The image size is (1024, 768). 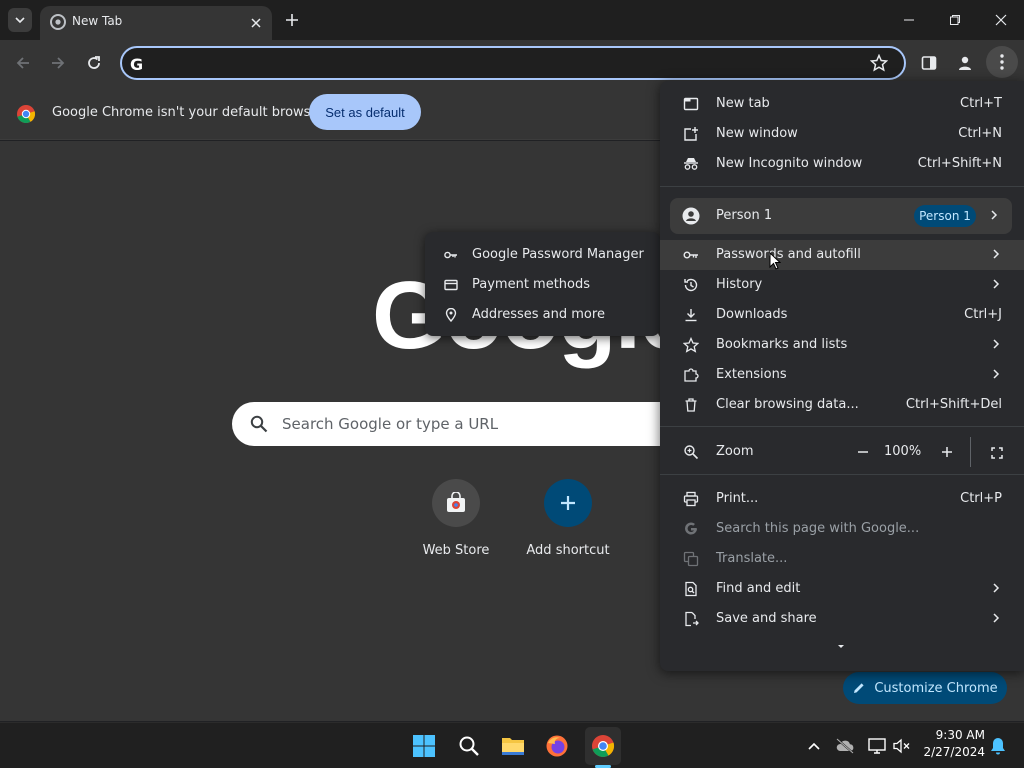 What do you see at coordinates (691, 589) in the screenshot?
I see `find-icon` at bounding box center [691, 589].